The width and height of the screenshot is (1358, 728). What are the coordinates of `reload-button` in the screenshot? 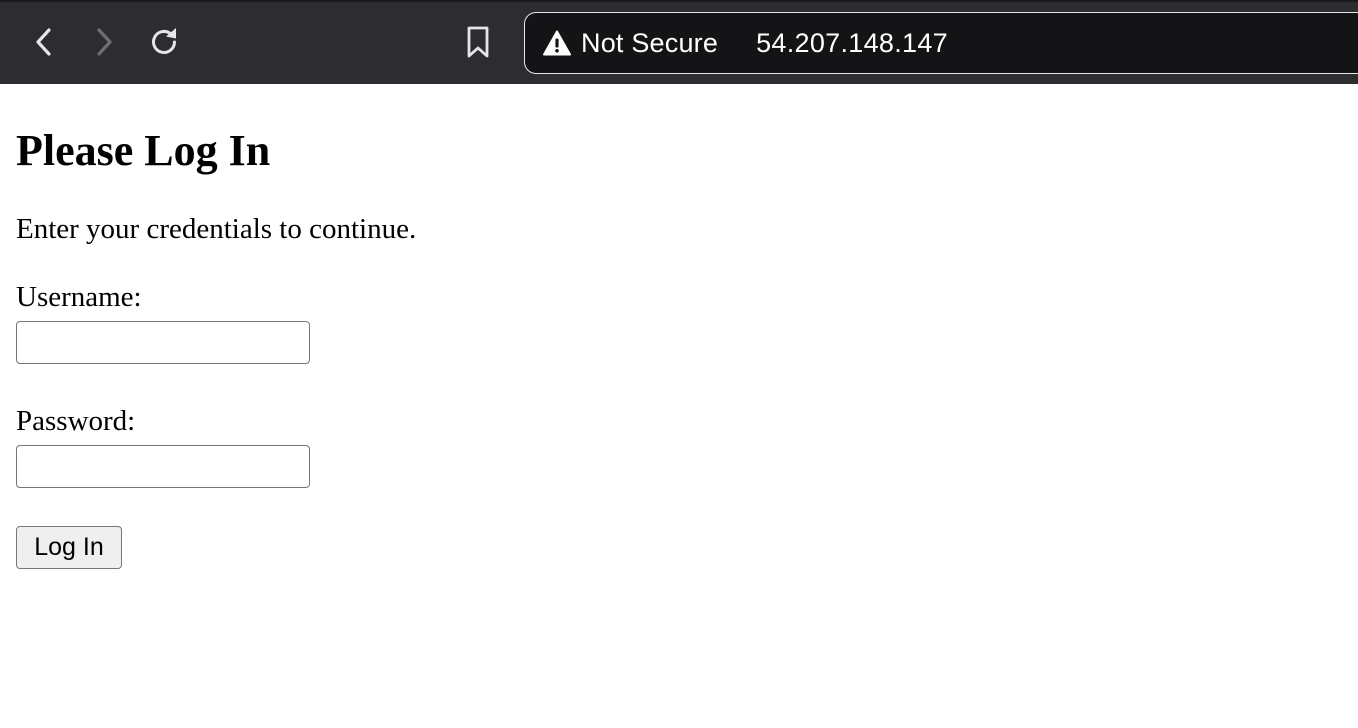 It's located at (164, 42).